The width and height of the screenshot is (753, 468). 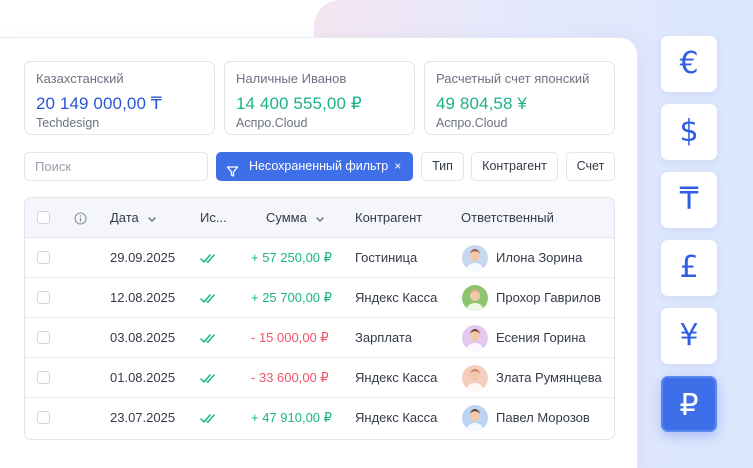 I want to click on tenge-icon: ₸, so click(x=689, y=200).